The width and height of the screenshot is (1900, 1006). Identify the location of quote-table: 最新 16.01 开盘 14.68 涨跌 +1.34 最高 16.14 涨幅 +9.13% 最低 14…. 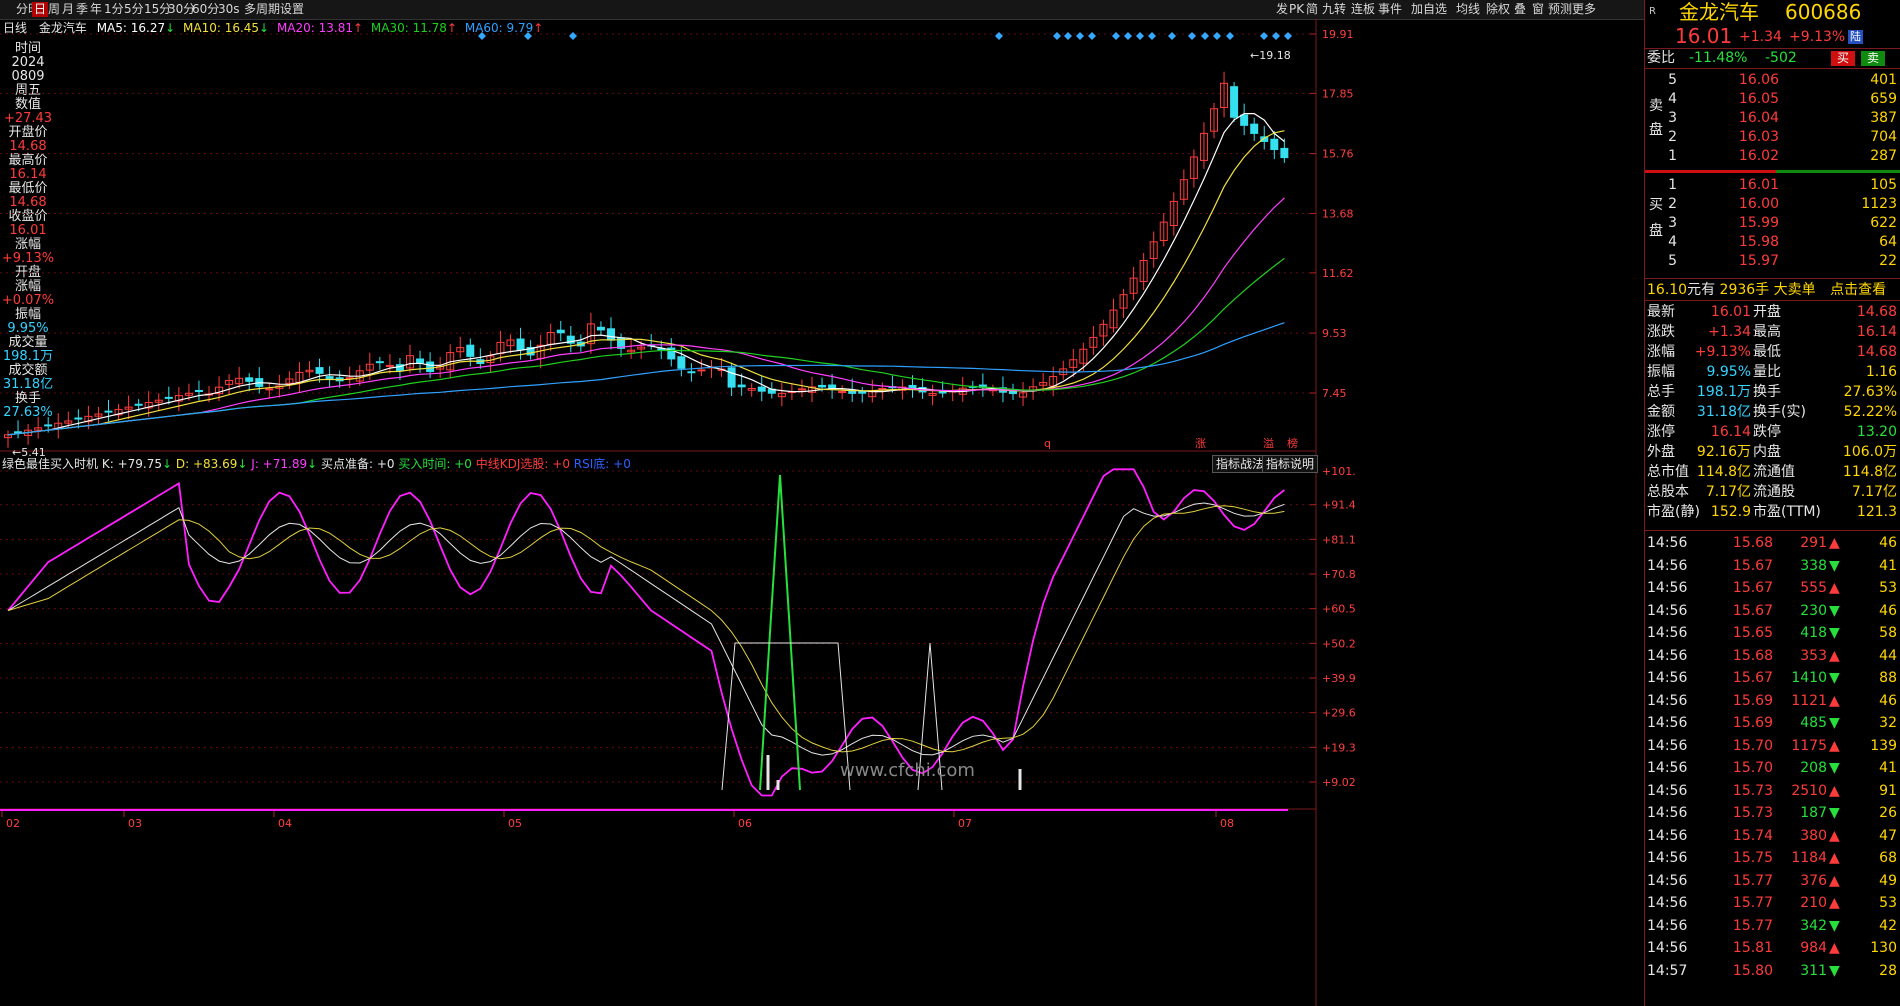
(1772, 415).